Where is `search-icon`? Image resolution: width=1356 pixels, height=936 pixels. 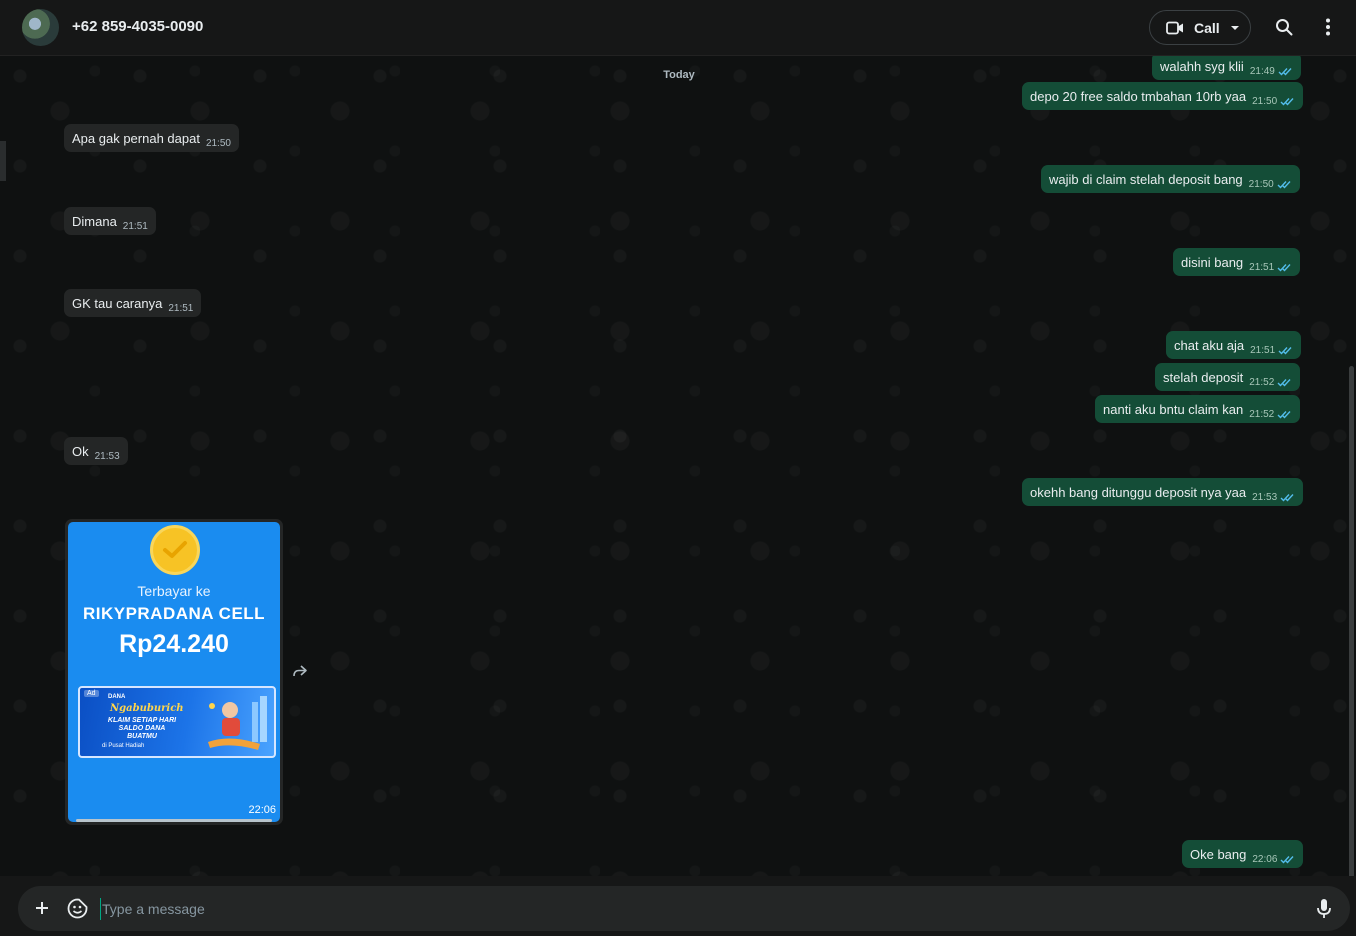 search-icon is located at coordinates (1284, 27).